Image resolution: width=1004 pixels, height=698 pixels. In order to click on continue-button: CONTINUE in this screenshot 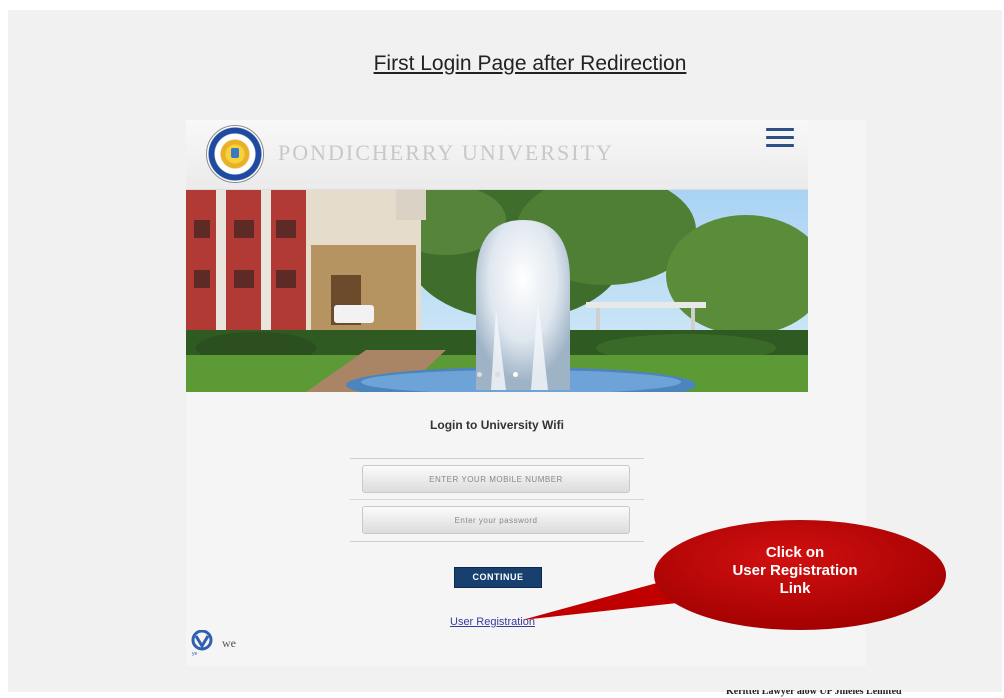, I will do `click(498, 577)`.